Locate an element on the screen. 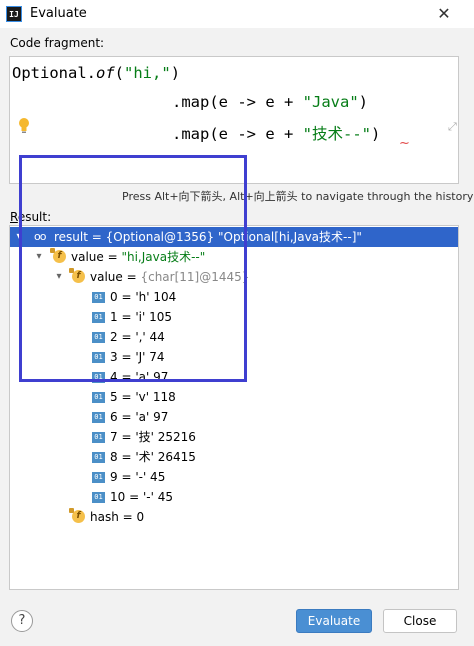 The image size is (474, 646). array-item-row: 01 1 = 'i' 105 is located at coordinates (234, 317).